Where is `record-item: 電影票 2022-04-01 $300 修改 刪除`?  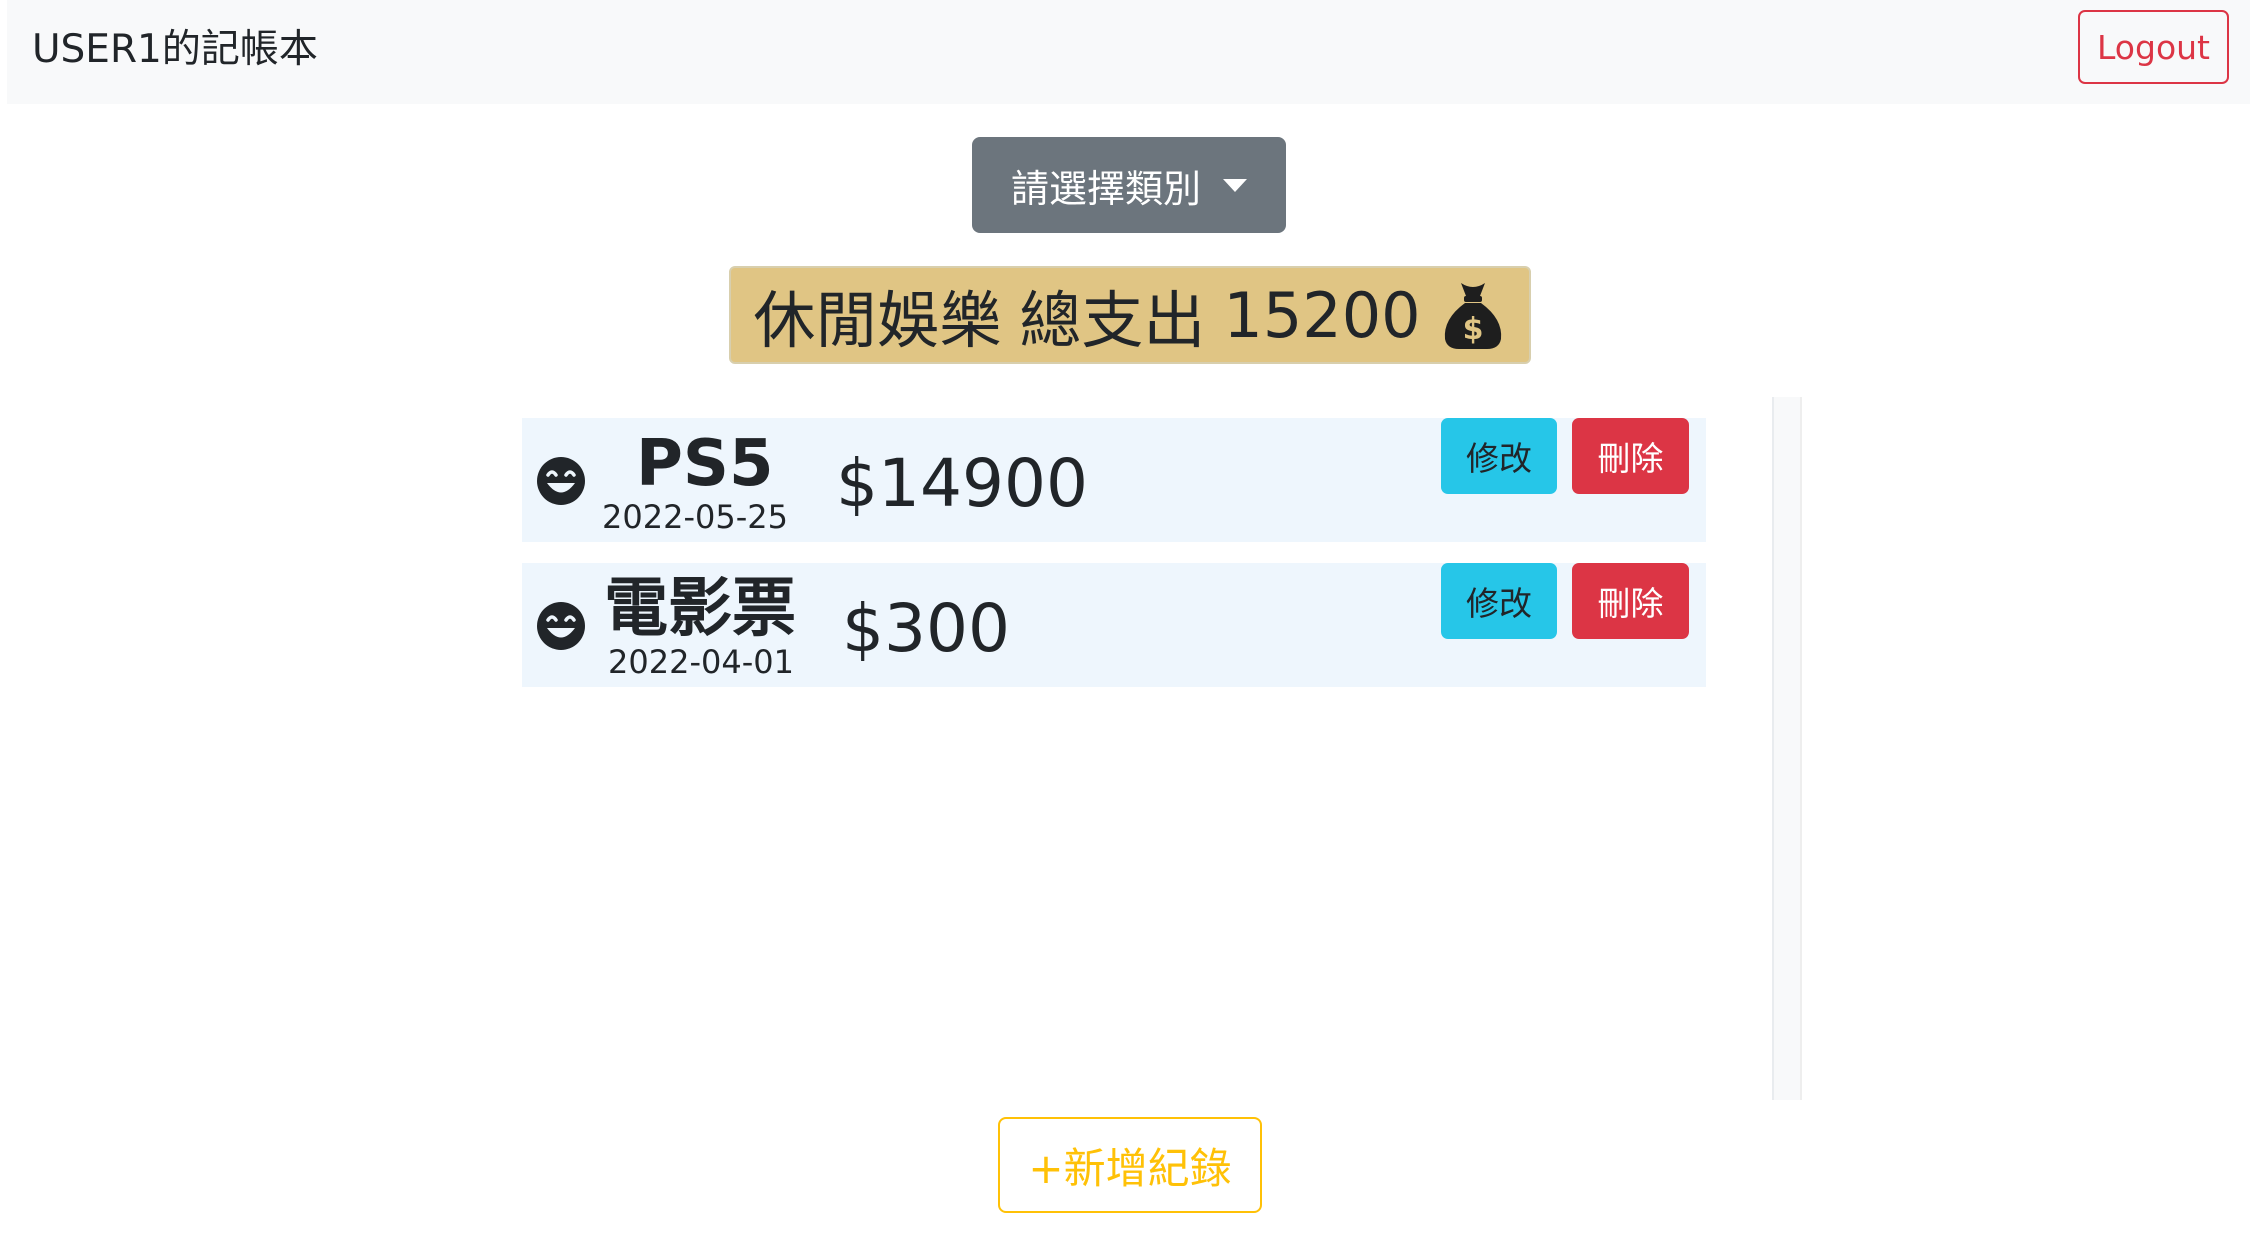
record-item: 電影票 2022-04-01 $300 修改 刪除 is located at coordinates (1114, 625).